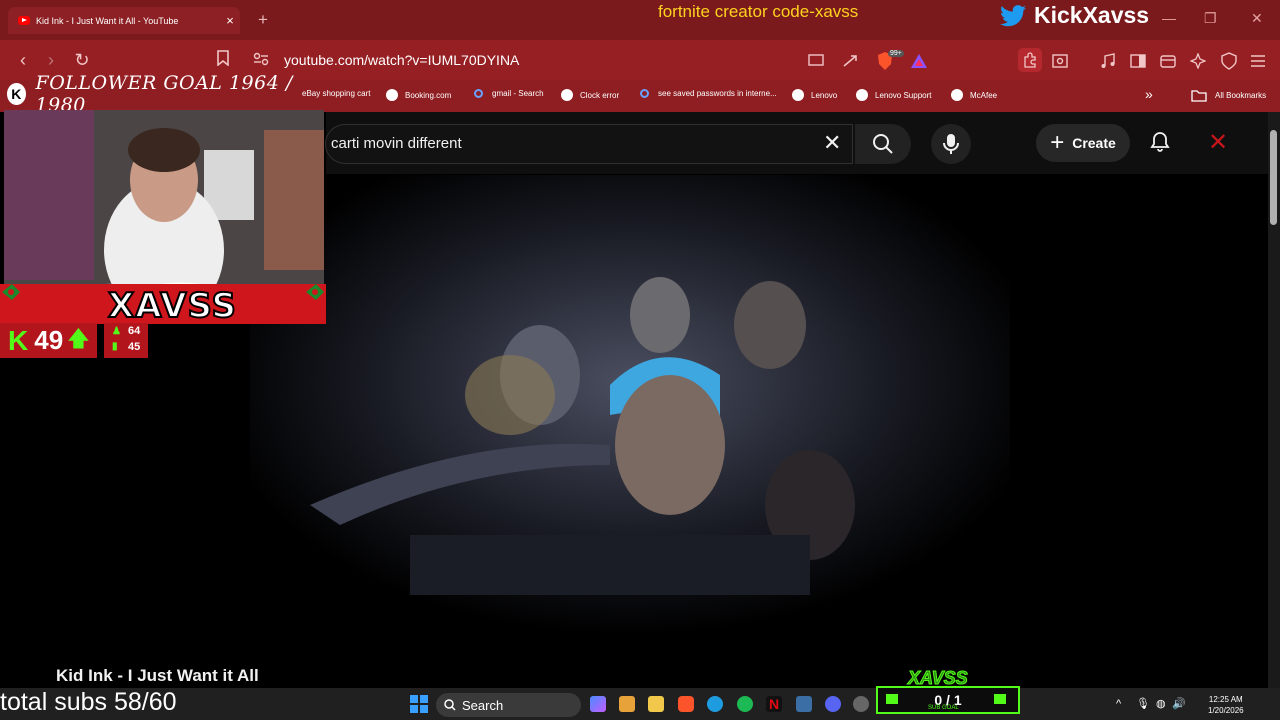  Describe the element at coordinates (919, 61) in the screenshot. I see `brave-rewards-icon` at that location.